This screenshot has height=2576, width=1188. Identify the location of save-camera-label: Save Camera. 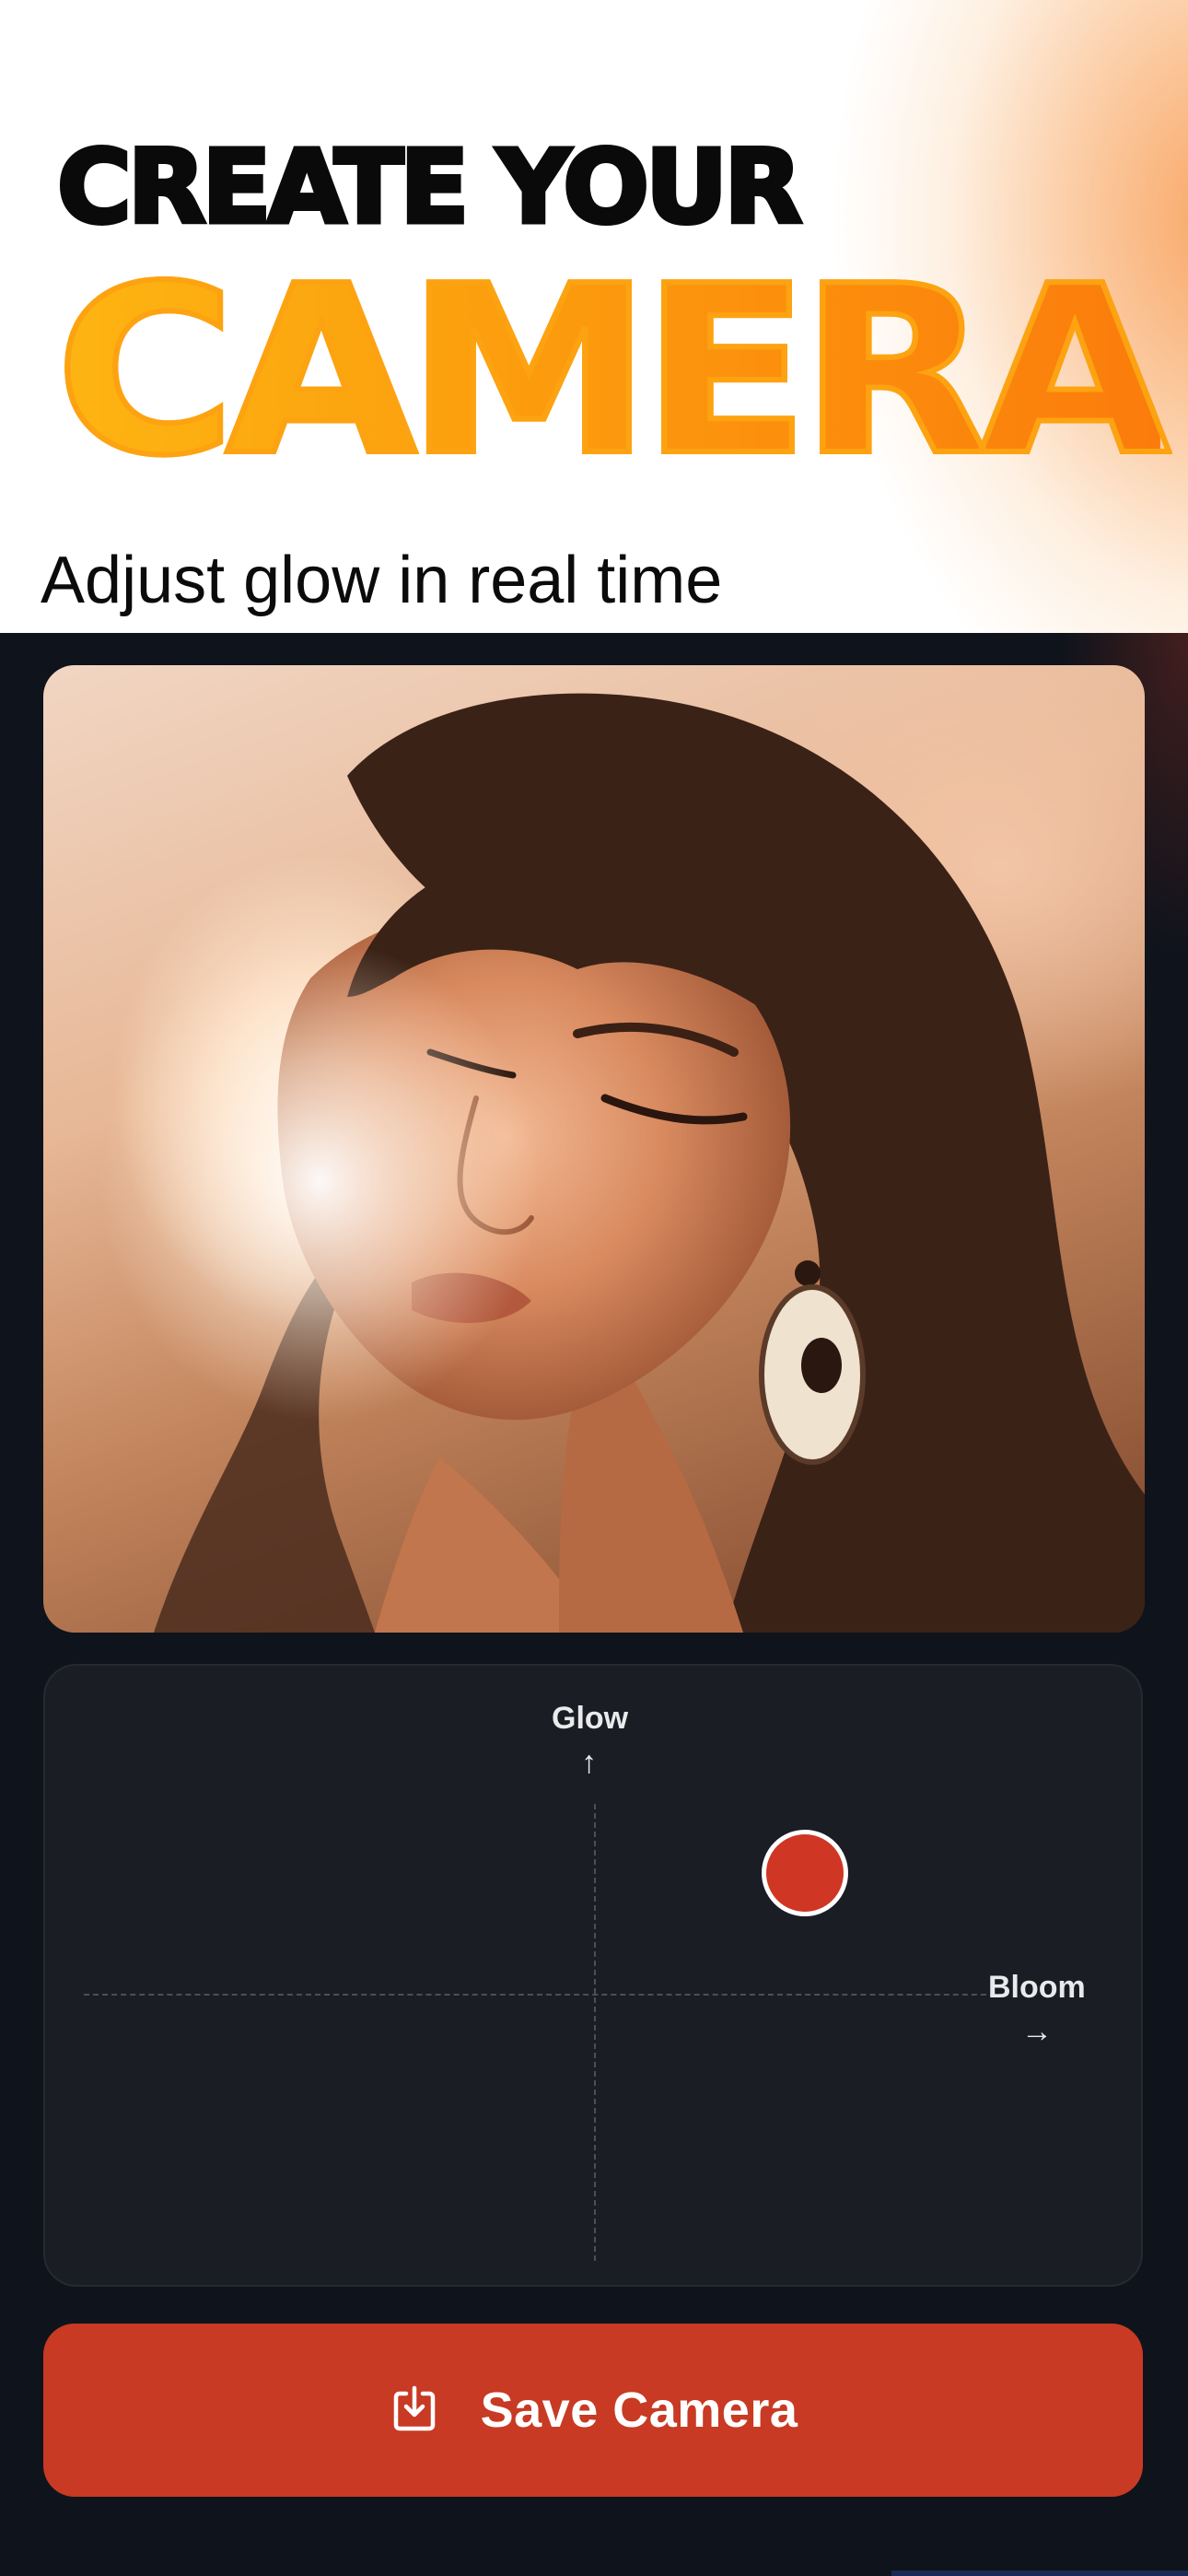
(639, 2410).